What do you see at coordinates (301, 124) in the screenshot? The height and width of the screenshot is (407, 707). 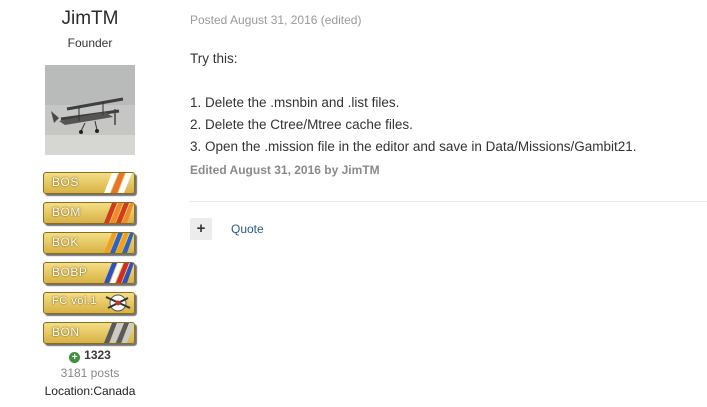 I see `post-line: 2. Delete the Ctree/Mtree cache files.` at bounding box center [301, 124].